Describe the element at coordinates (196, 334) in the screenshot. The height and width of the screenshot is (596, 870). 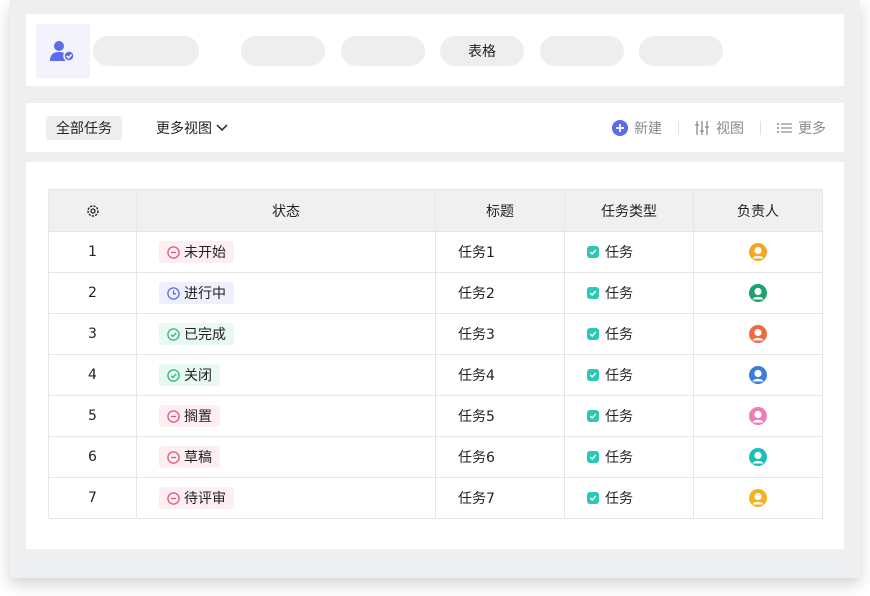
I see `status-badge: 已完成` at that location.